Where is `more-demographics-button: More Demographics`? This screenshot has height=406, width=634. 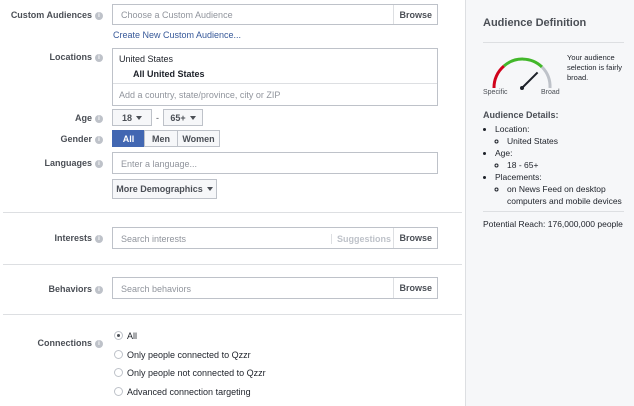
more-demographics-button: More Demographics is located at coordinates (164, 189).